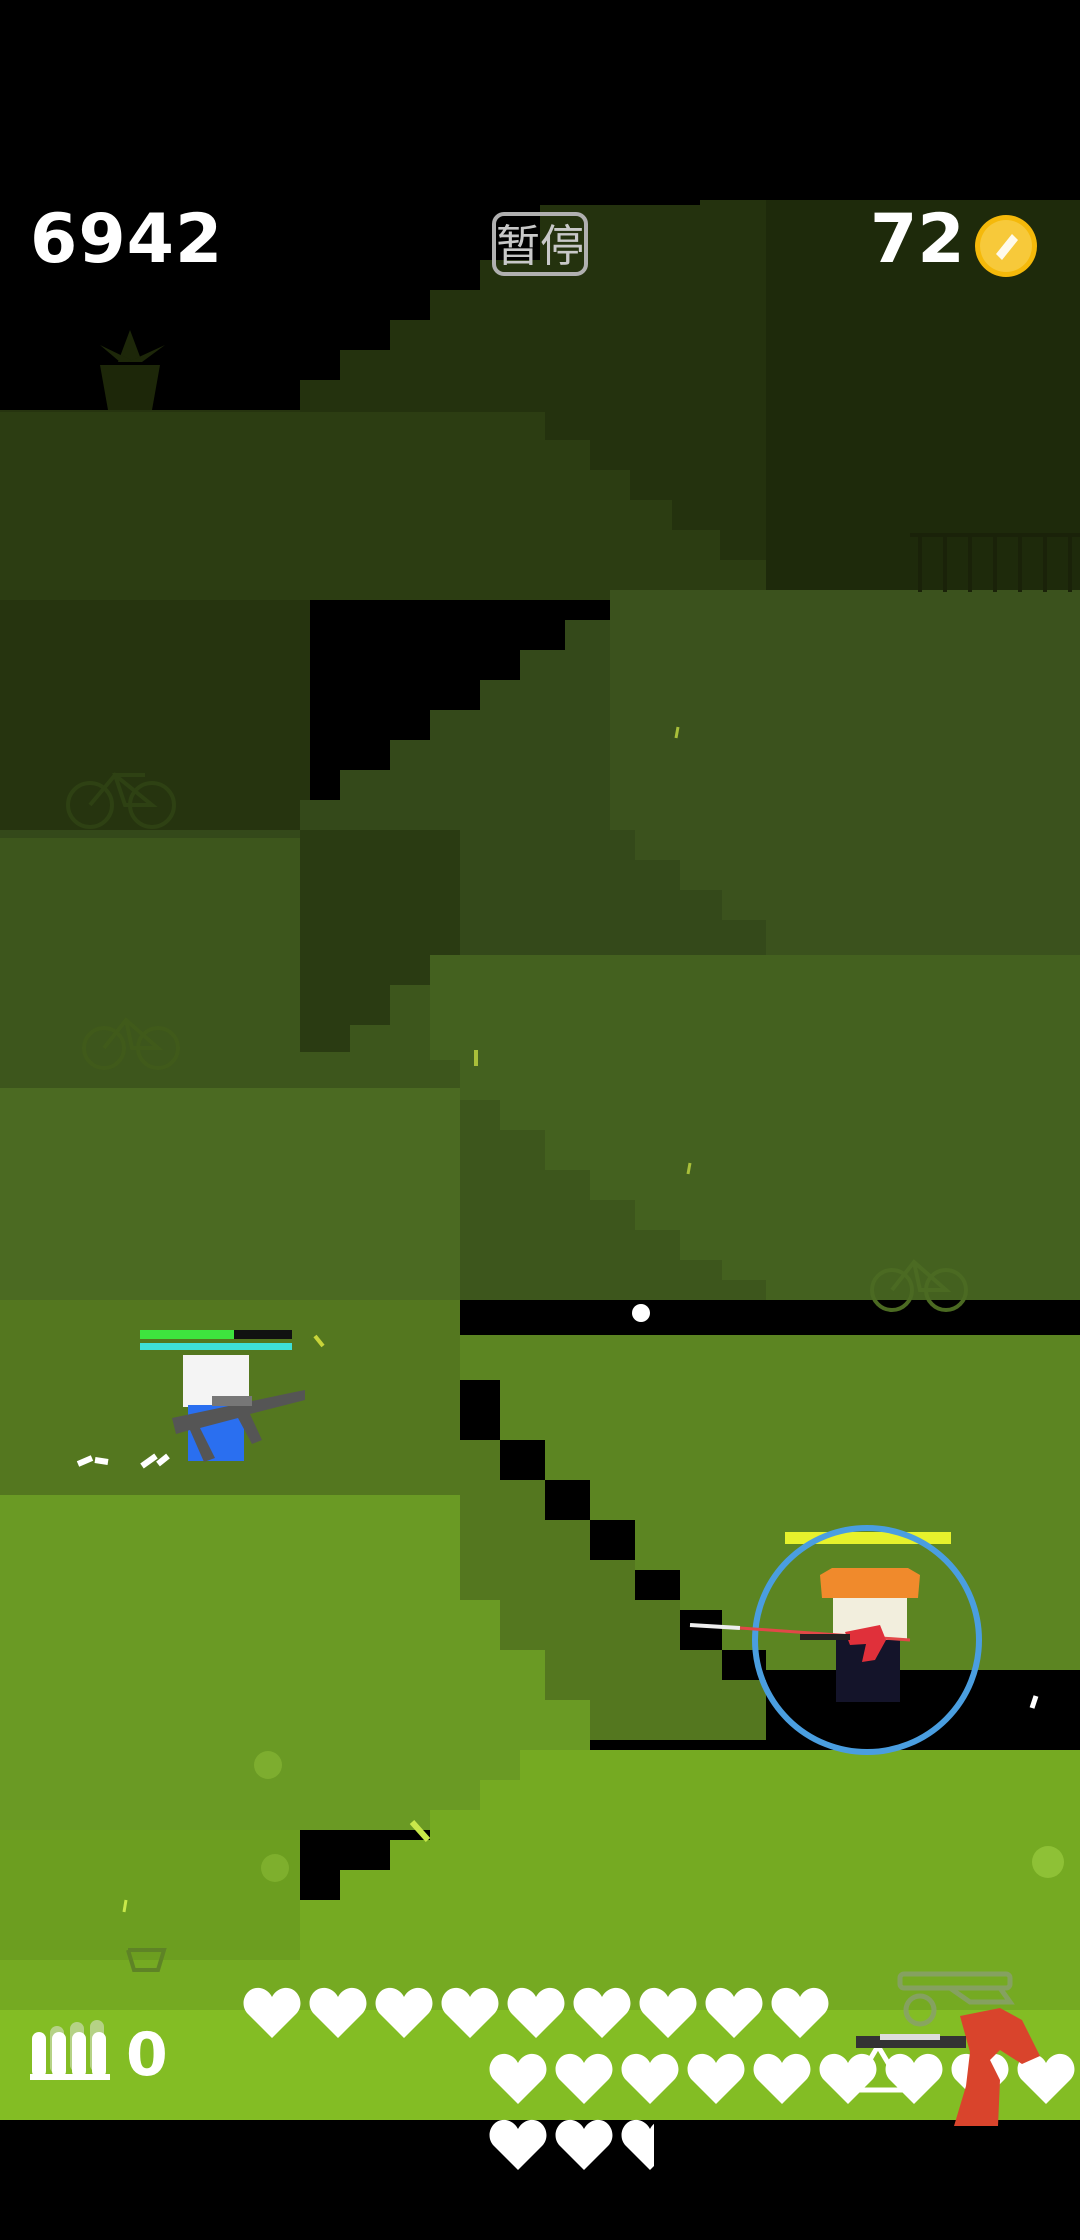  Describe the element at coordinates (540, 244) in the screenshot. I see `pause-button: 暂停` at that location.